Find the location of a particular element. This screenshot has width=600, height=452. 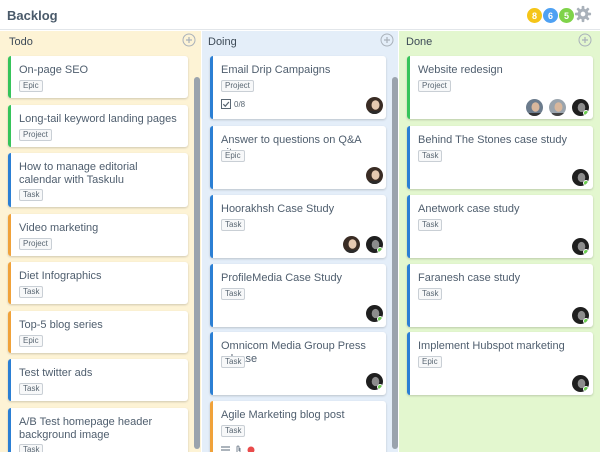

card-answer-qa: Answer to questions on Q&A sites Epic is located at coordinates (298, 157).